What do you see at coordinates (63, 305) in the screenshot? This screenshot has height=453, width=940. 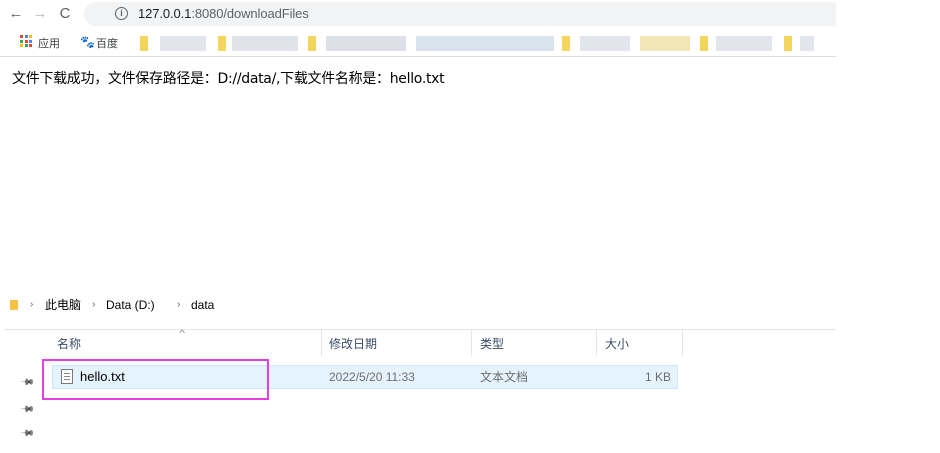 I see `breadcrumb-this-pc: 此电脑` at bounding box center [63, 305].